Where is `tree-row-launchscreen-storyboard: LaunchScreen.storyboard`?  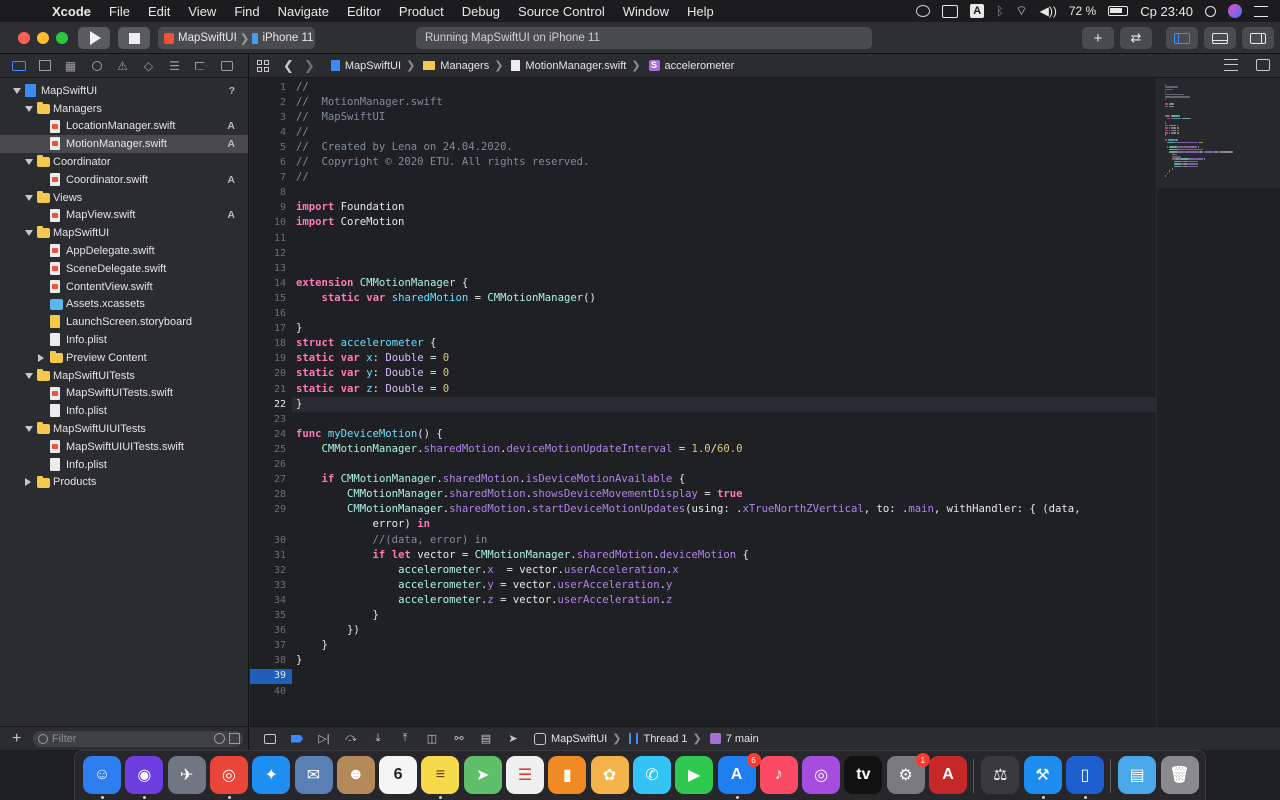
tree-row-launchscreen-storyboard: LaunchScreen.storyboard is located at coordinates (124, 322).